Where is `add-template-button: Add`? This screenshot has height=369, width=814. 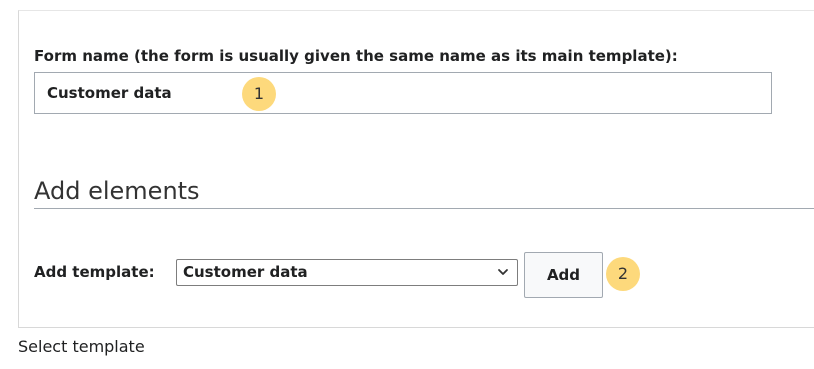
add-template-button: Add is located at coordinates (563, 275).